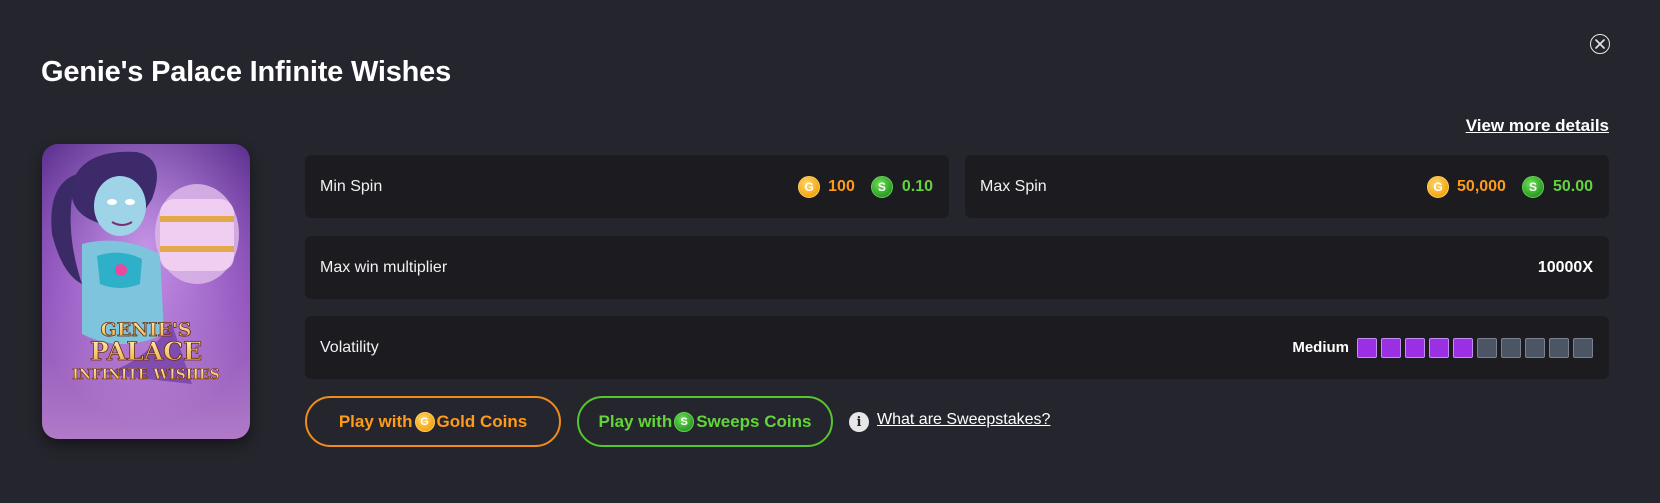 Image resolution: width=1660 pixels, height=503 pixels. What do you see at coordinates (1481, 186) in the screenshot?
I see `max-spin-gold-value: 50,000` at bounding box center [1481, 186].